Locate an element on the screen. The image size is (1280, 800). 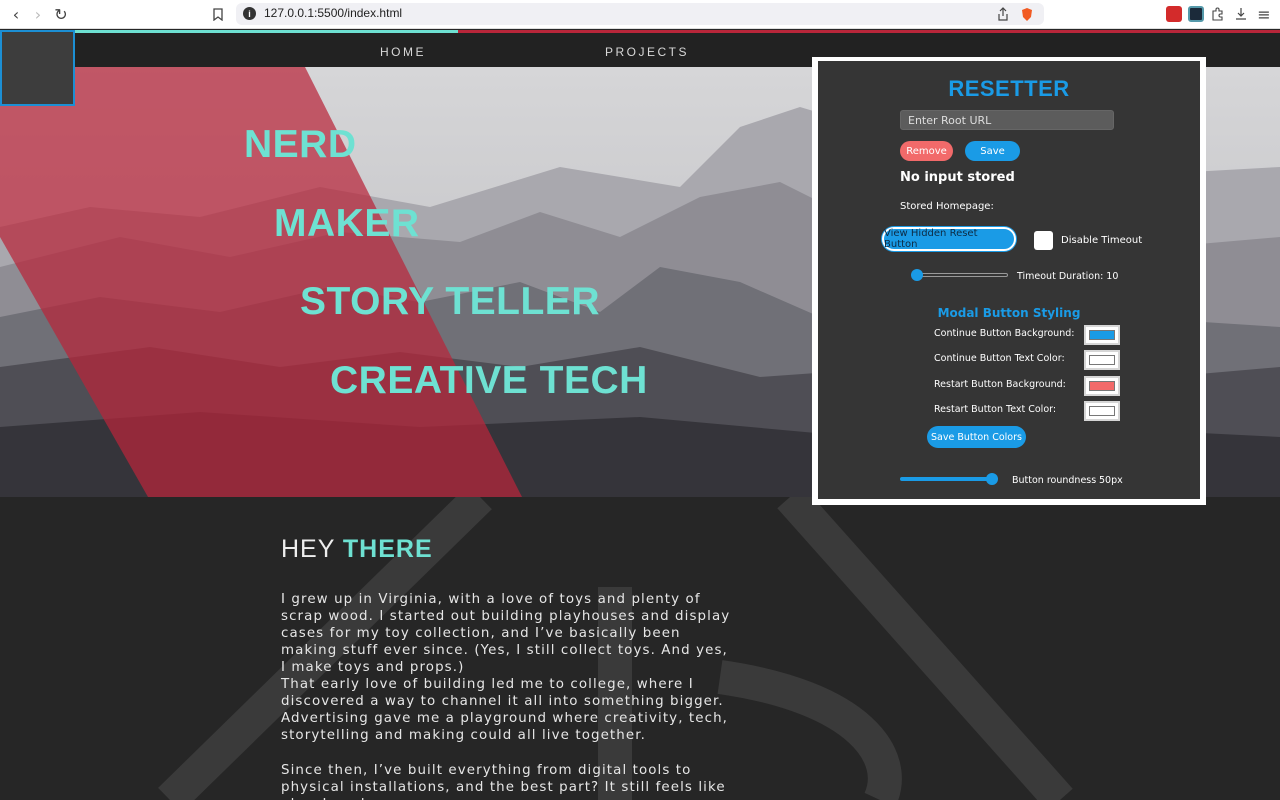
continue-text-color-picker is located at coordinates (1102, 360).